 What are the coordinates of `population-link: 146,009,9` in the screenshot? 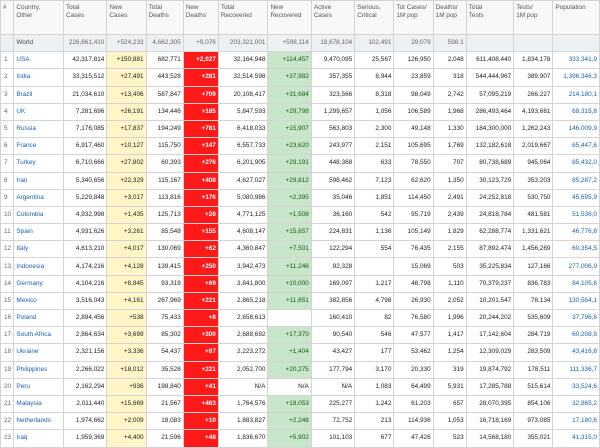 It's located at (583, 128).